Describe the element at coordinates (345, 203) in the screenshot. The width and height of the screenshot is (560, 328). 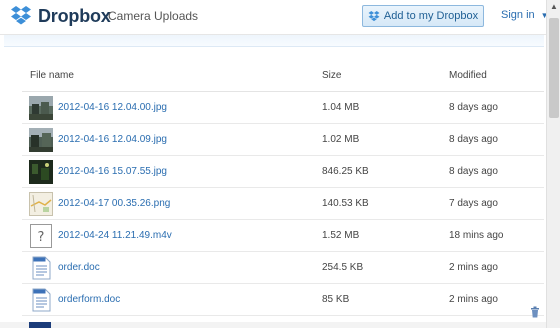
I see `file-size: 140.53 KB` at that location.